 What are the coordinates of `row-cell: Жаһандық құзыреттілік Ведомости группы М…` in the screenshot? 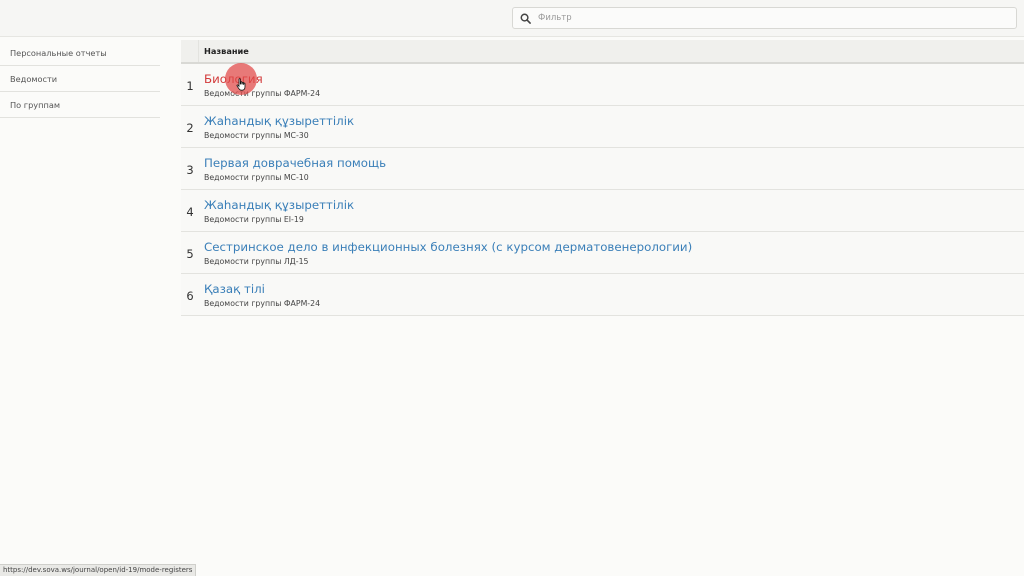 It's located at (276, 127).